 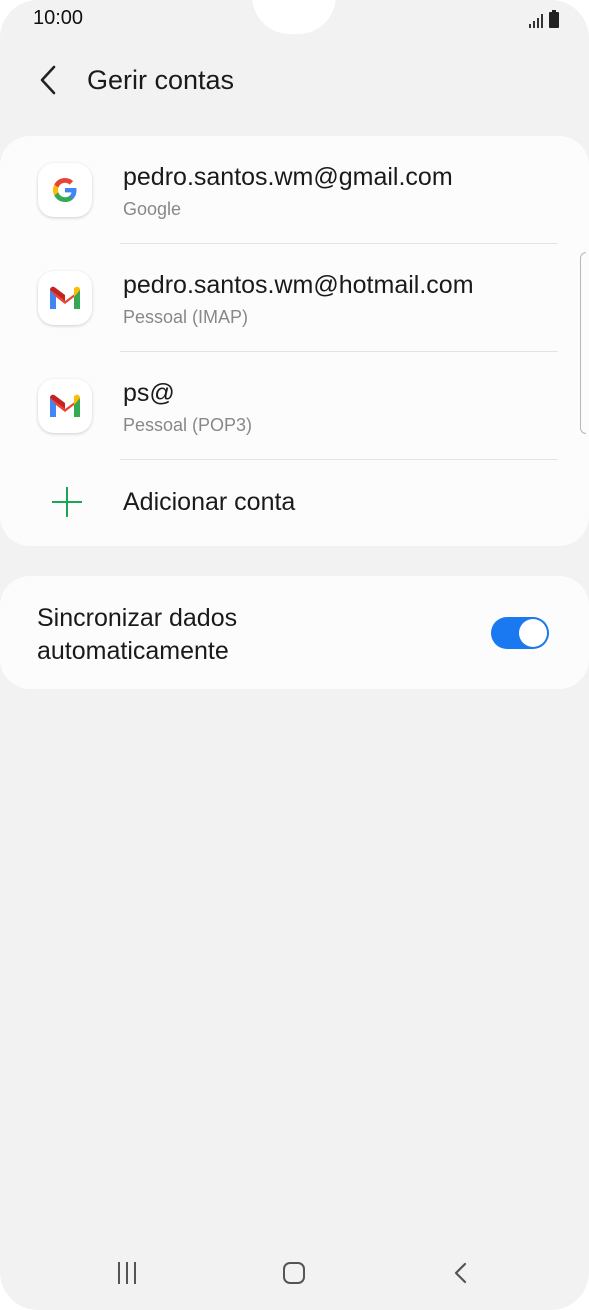 What do you see at coordinates (536, 21) in the screenshot?
I see `signal-icon` at bounding box center [536, 21].